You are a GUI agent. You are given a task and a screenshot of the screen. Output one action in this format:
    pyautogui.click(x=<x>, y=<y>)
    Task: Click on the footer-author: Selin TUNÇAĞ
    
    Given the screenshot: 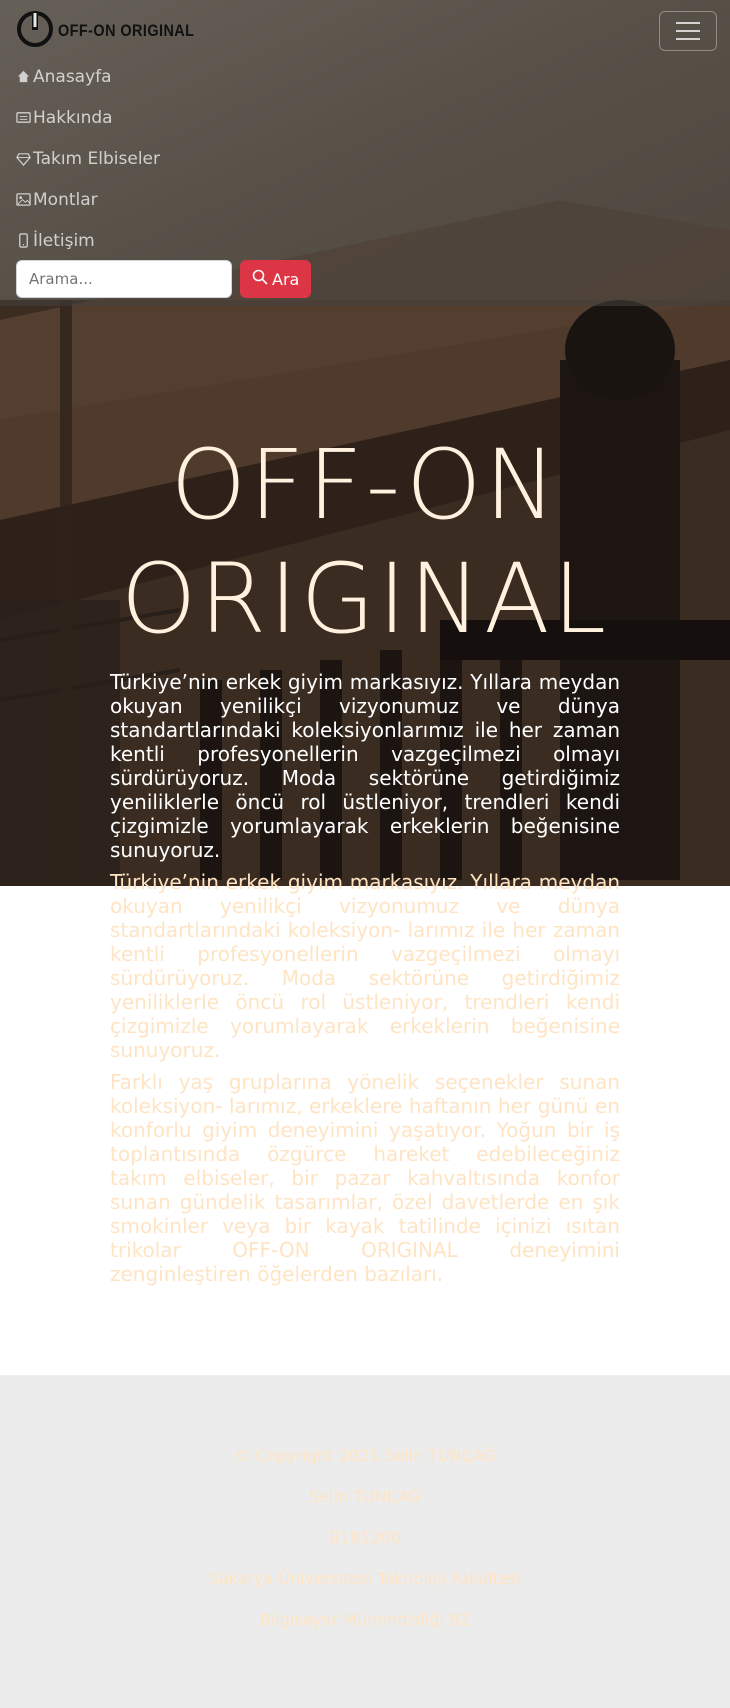 What is the action you would take?
    pyautogui.click(x=365, y=1496)
    